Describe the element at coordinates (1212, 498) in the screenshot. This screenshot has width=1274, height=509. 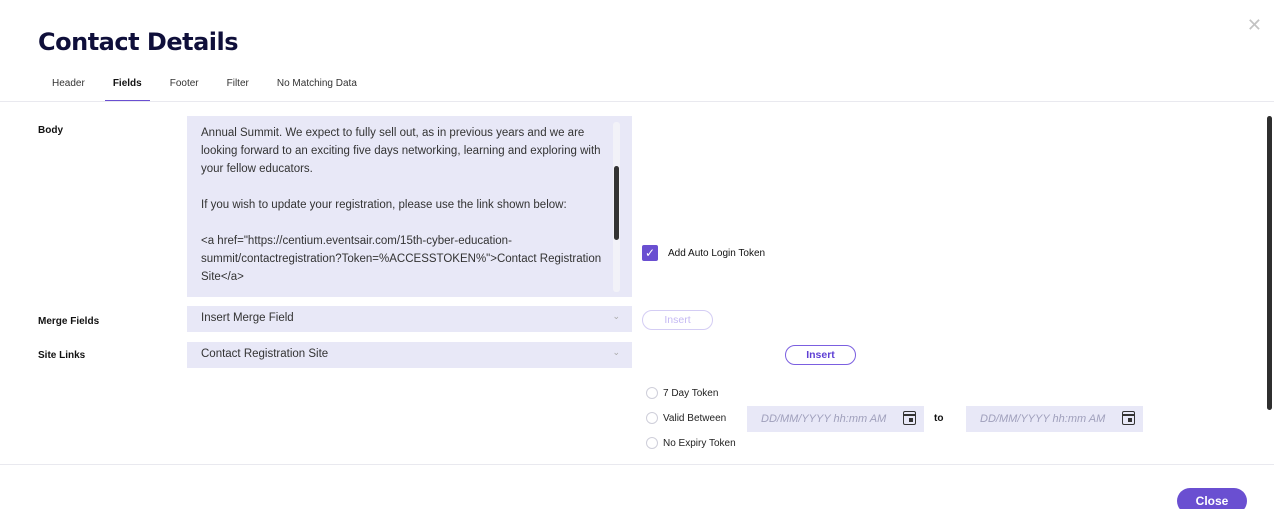
I see `close-button: Close` at that location.